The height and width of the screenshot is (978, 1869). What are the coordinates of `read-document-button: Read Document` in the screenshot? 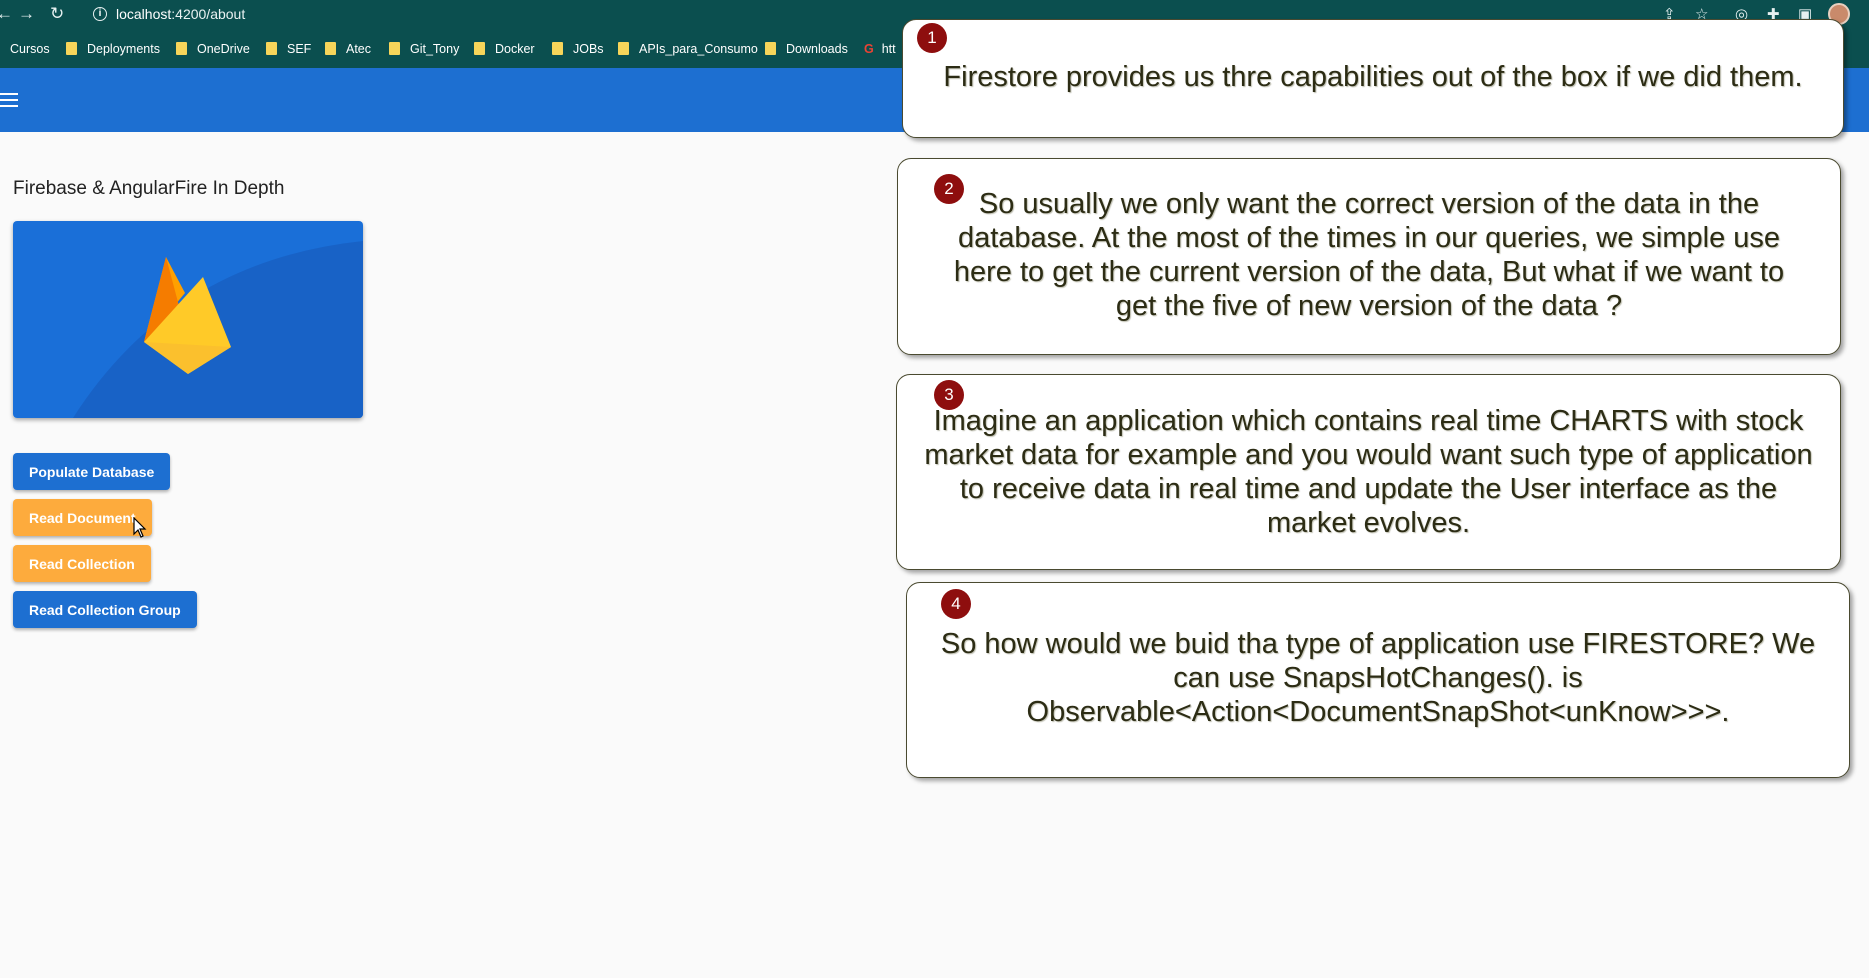 It's located at (82, 517).